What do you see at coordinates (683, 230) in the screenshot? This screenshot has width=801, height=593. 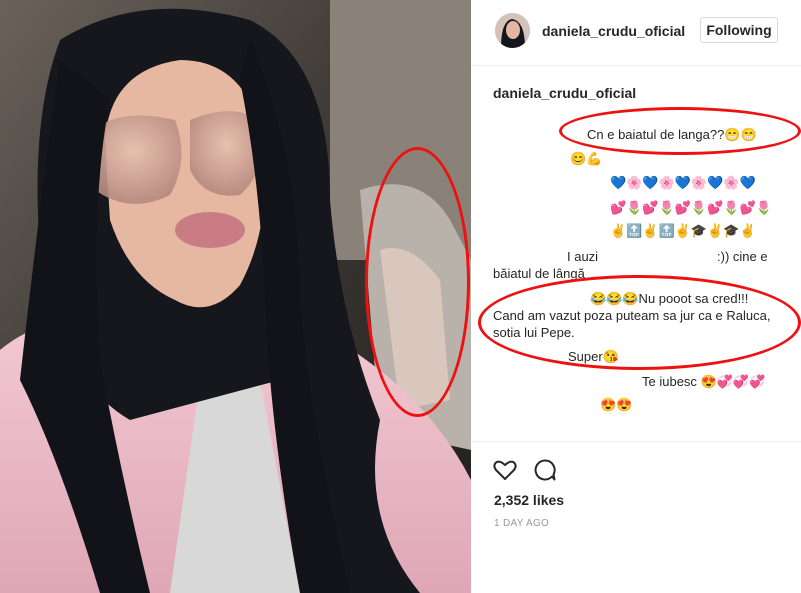 I see `comment-line: ✌🔝✌🔝✌🎓✌🎓✌` at bounding box center [683, 230].